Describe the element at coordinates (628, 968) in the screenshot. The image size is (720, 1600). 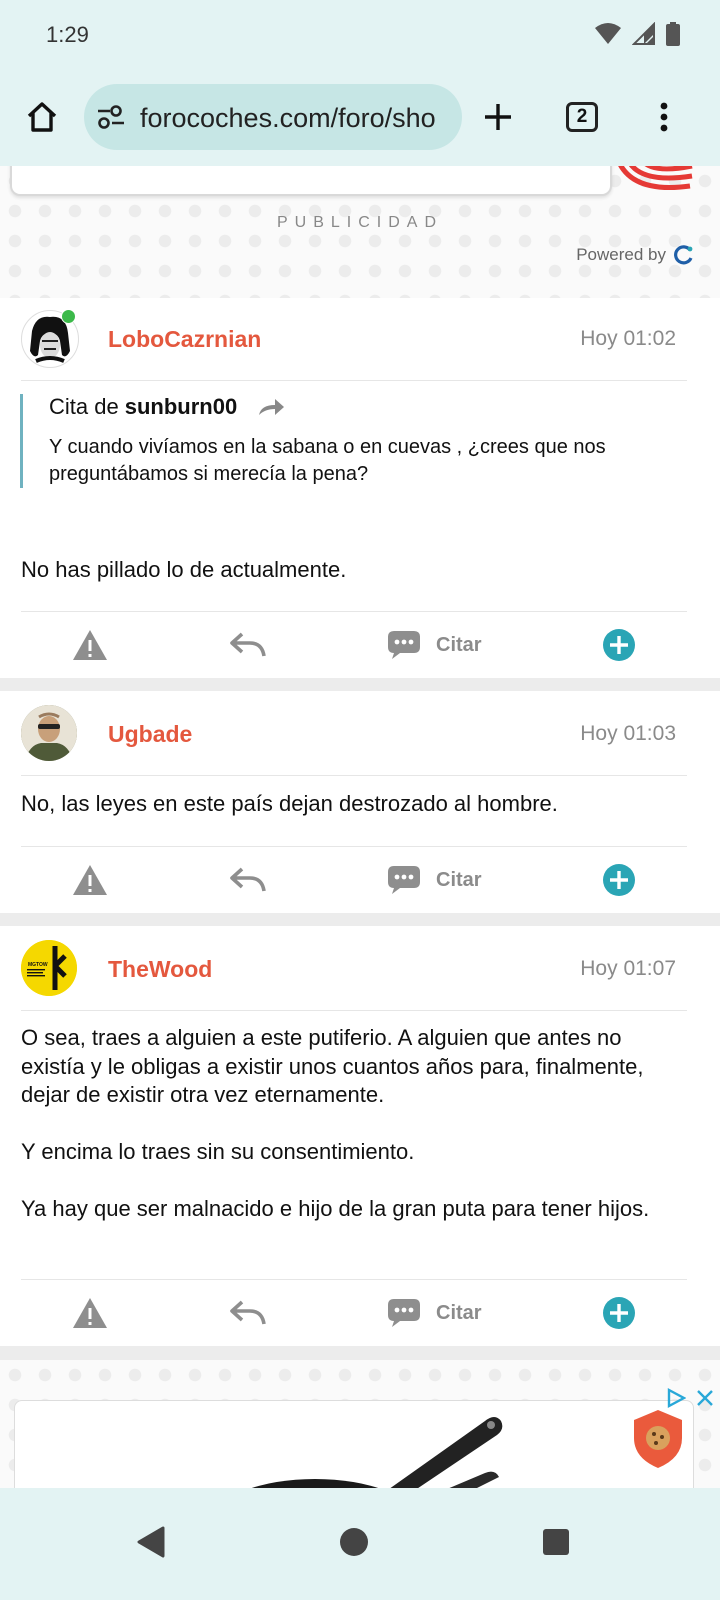
I see `post-time: Hoy 01:07` at that location.